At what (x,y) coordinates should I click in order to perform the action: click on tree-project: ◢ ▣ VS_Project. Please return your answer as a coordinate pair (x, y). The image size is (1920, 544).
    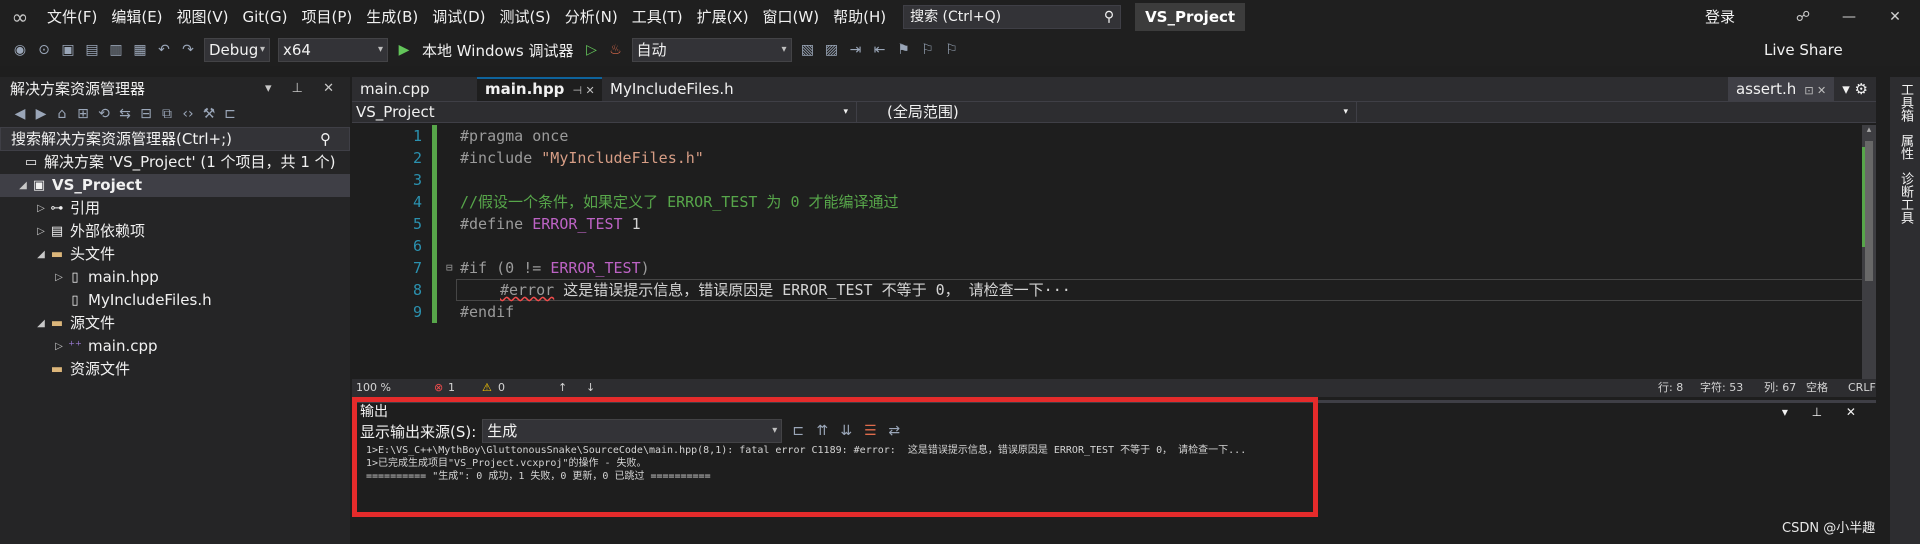
    Looking at the image, I should click on (175, 185).